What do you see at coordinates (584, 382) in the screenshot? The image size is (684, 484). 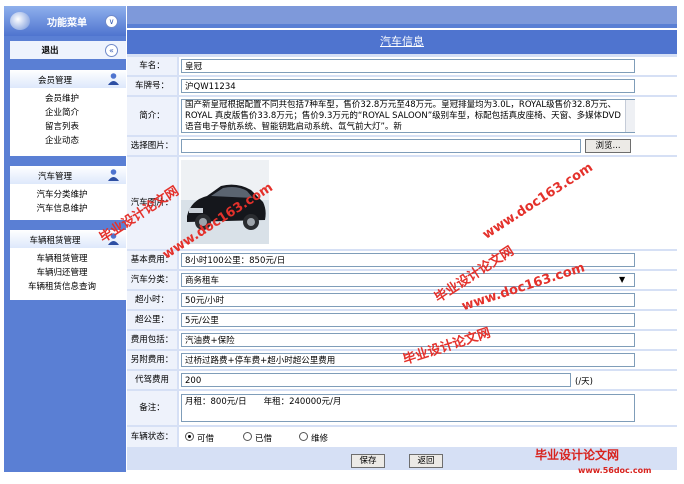 I see `driver-unit: (/天)` at bounding box center [584, 382].